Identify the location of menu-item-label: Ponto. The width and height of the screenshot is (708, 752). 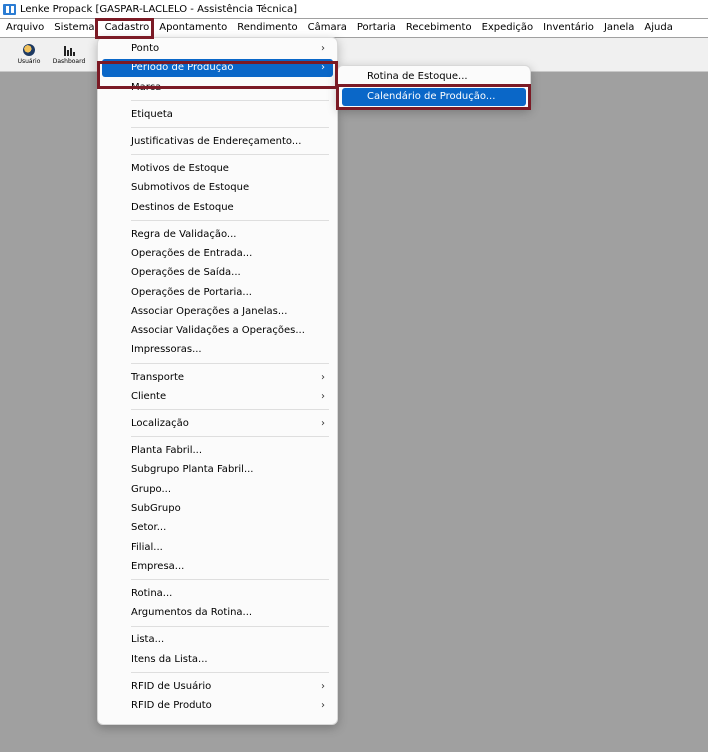
(145, 48).